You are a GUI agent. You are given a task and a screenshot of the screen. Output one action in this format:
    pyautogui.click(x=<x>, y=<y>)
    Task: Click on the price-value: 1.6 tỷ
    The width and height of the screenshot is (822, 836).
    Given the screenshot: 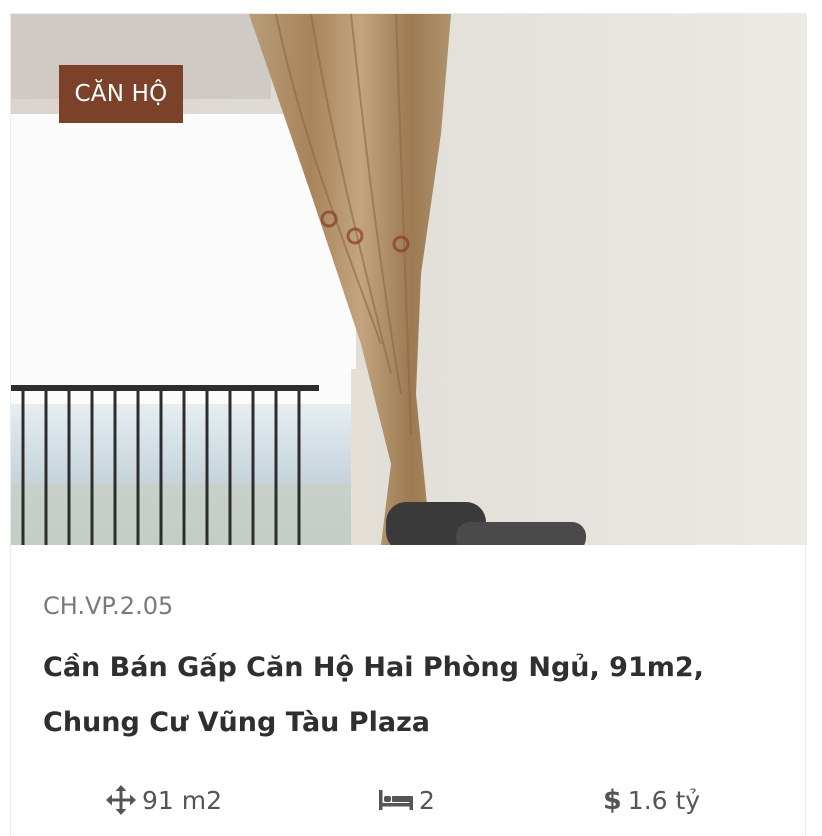 What is the action you would take?
    pyautogui.click(x=664, y=800)
    